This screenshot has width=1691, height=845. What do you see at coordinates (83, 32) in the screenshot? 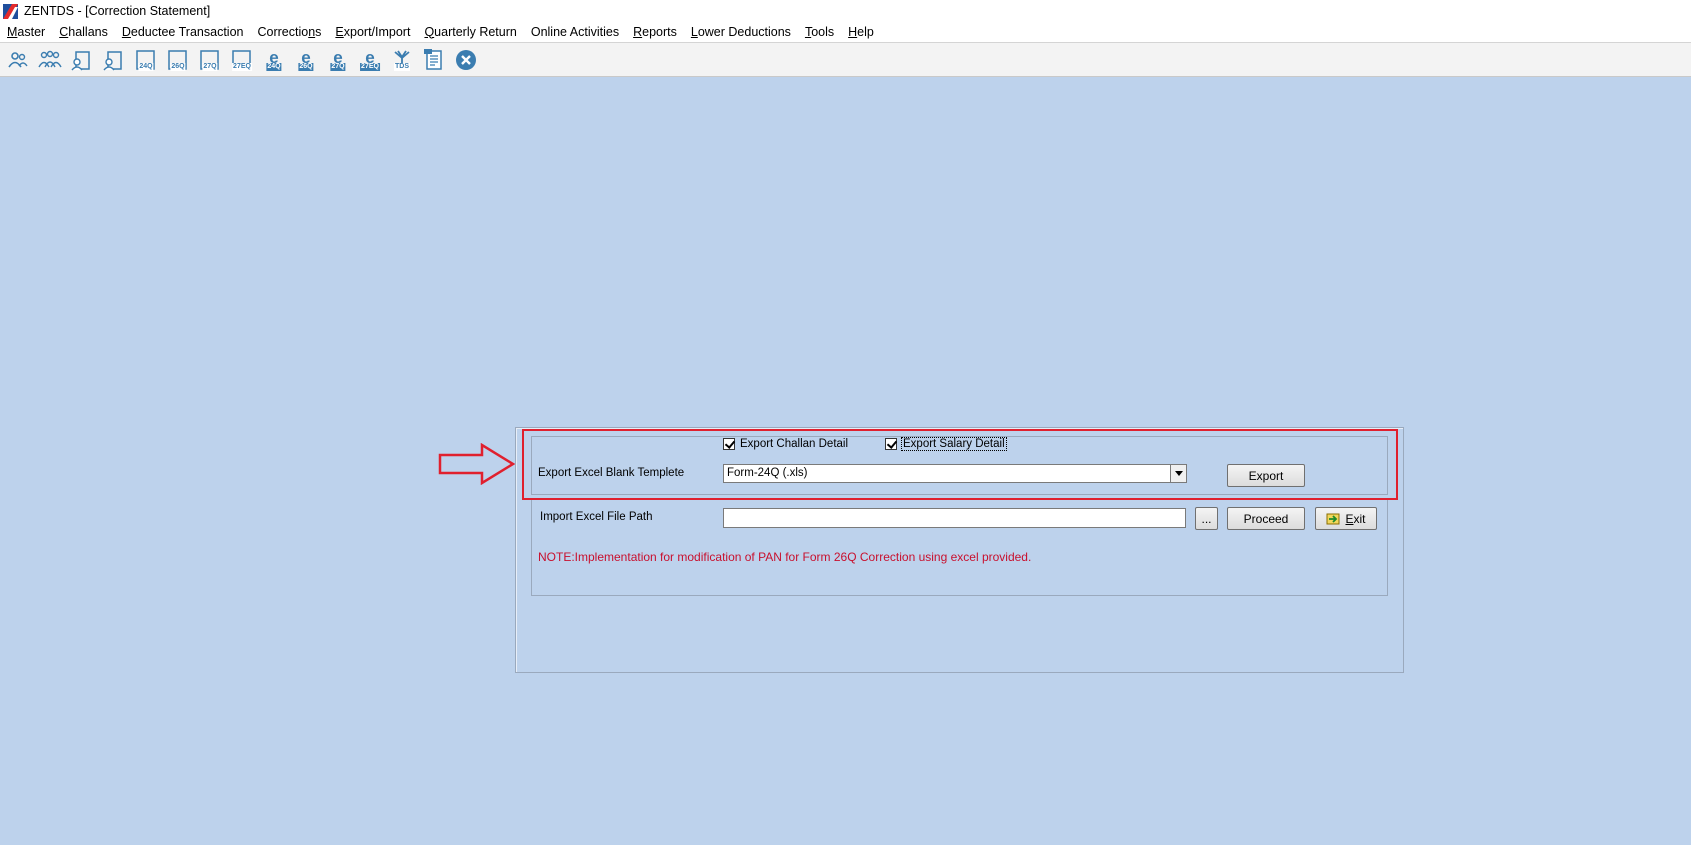
I see `menu-challans: Challans` at bounding box center [83, 32].